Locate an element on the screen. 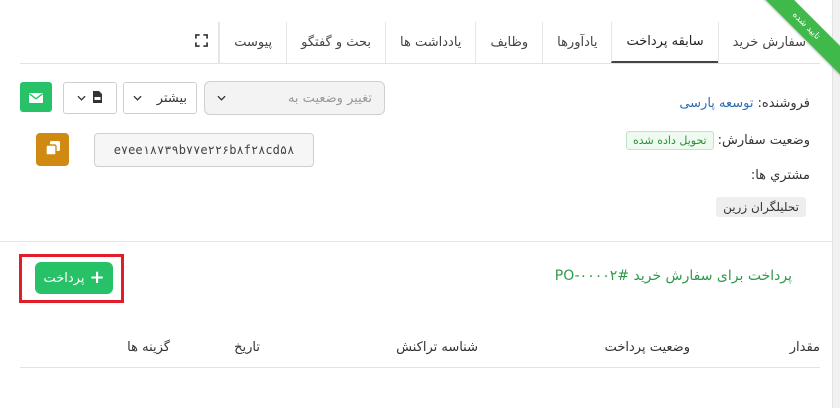 This screenshot has height=408, width=840. tab-notes: يادداشت ها is located at coordinates (430, 42).